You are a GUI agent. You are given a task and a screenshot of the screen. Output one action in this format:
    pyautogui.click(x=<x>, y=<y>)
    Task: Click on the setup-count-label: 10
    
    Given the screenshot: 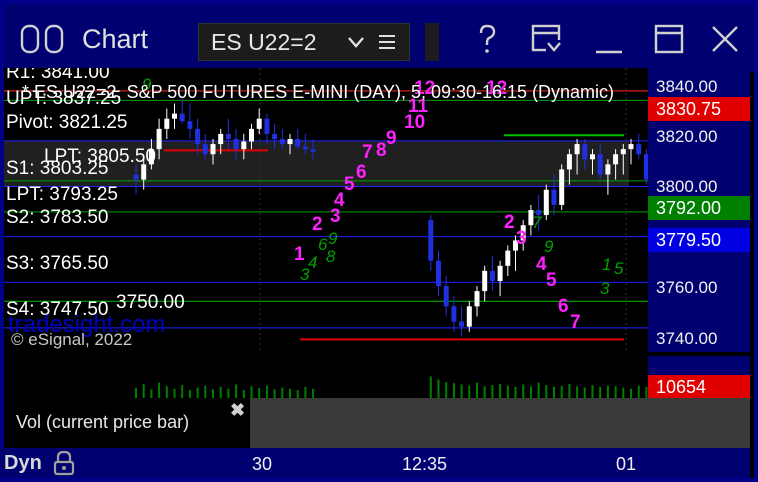 What is the action you would take?
    pyautogui.click(x=414, y=122)
    